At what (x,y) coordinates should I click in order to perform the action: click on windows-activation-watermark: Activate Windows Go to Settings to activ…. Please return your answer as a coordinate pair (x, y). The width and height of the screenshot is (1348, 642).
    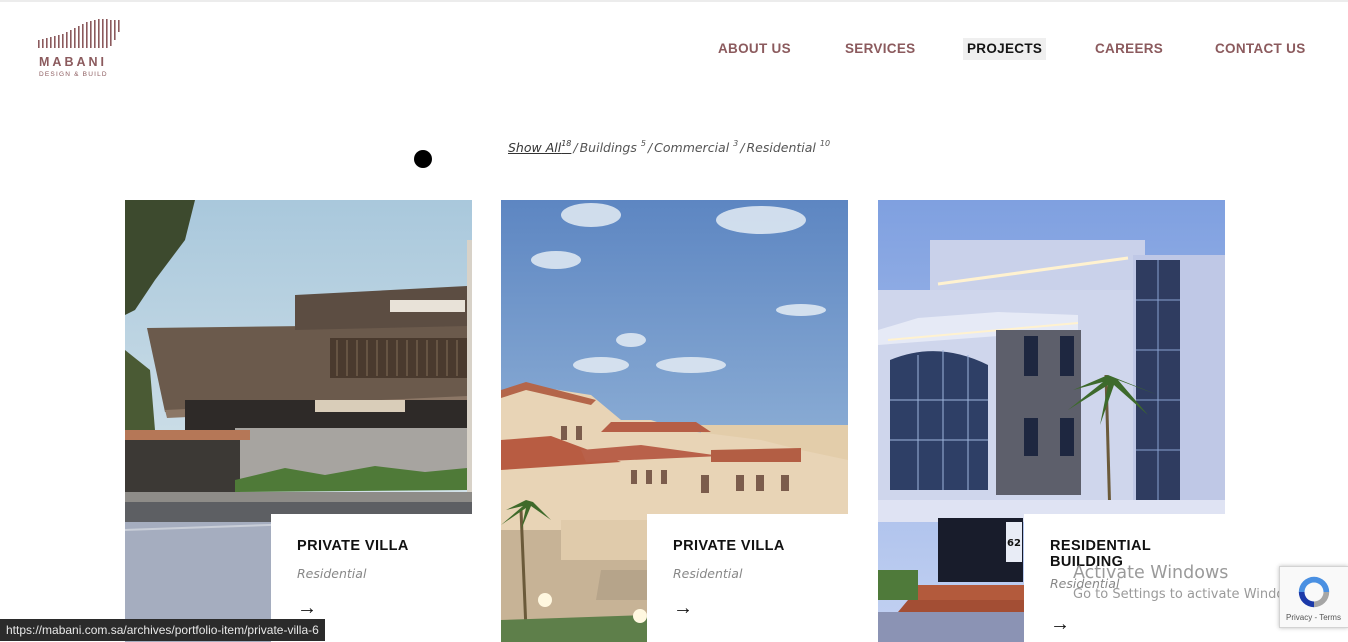
    Looking at the image, I should click on (1189, 582).